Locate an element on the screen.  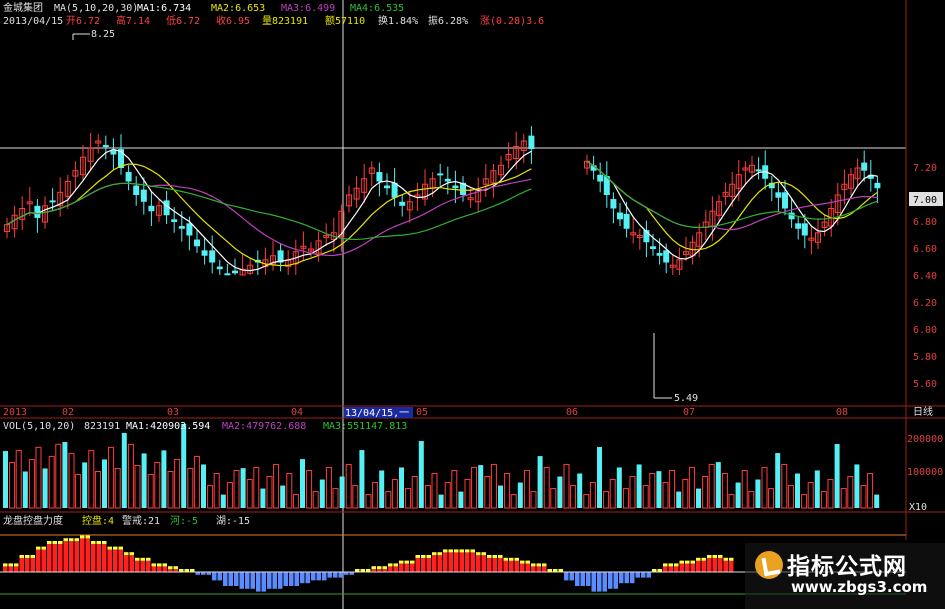
vol-value: 823191 is located at coordinates (102, 426).